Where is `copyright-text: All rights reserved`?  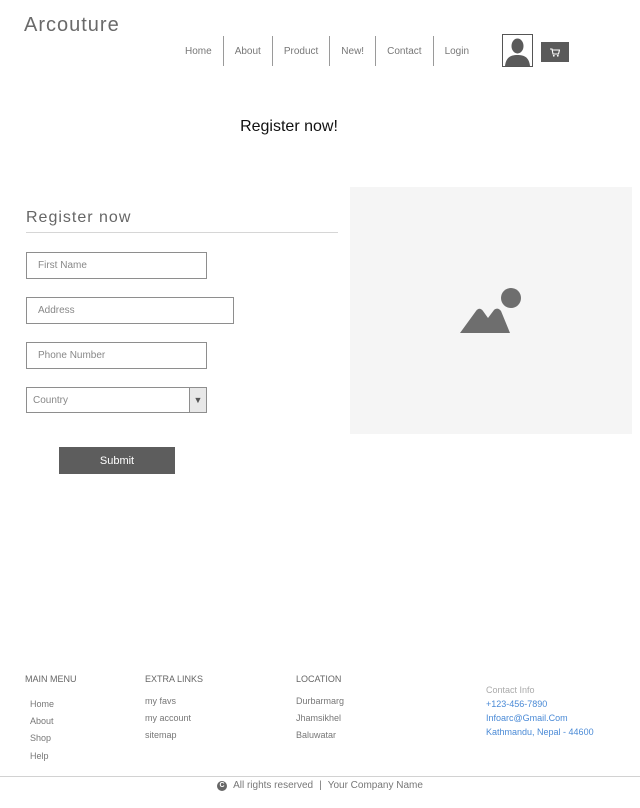 copyright-text: All rights reserved is located at coordinates (273, 785).